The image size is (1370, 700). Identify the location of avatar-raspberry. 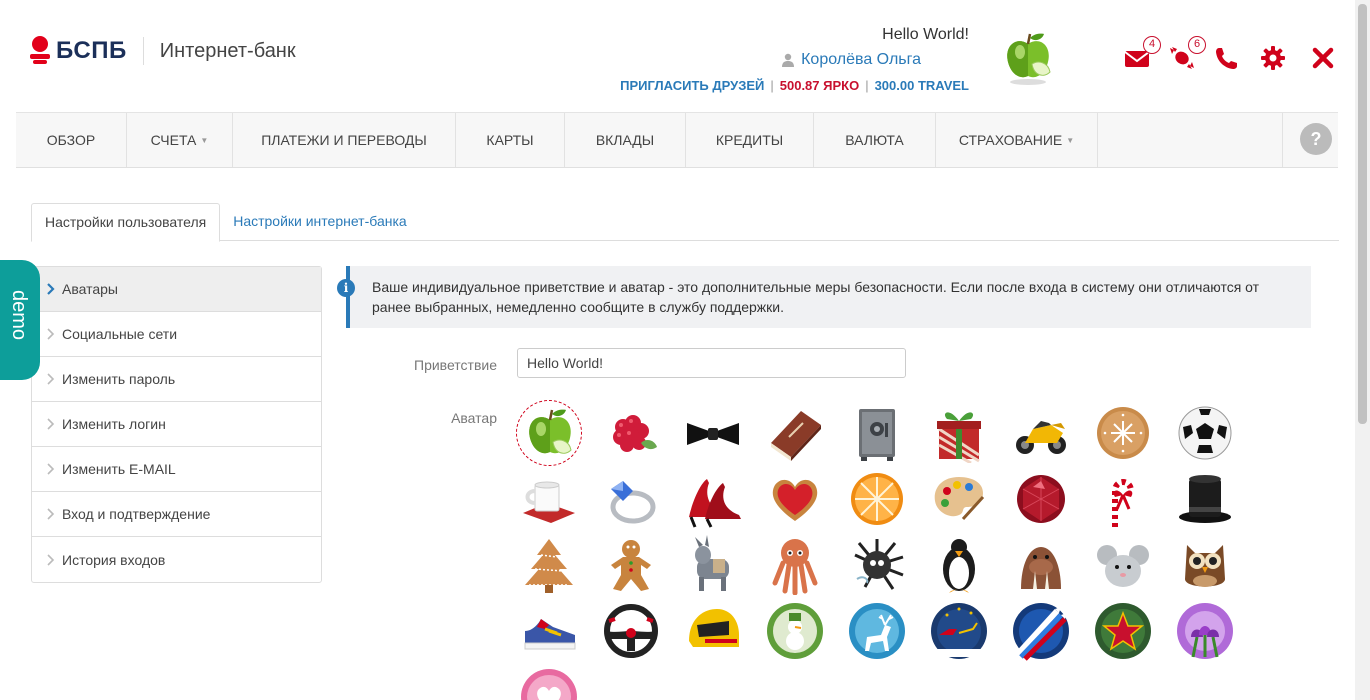
(631, 433).